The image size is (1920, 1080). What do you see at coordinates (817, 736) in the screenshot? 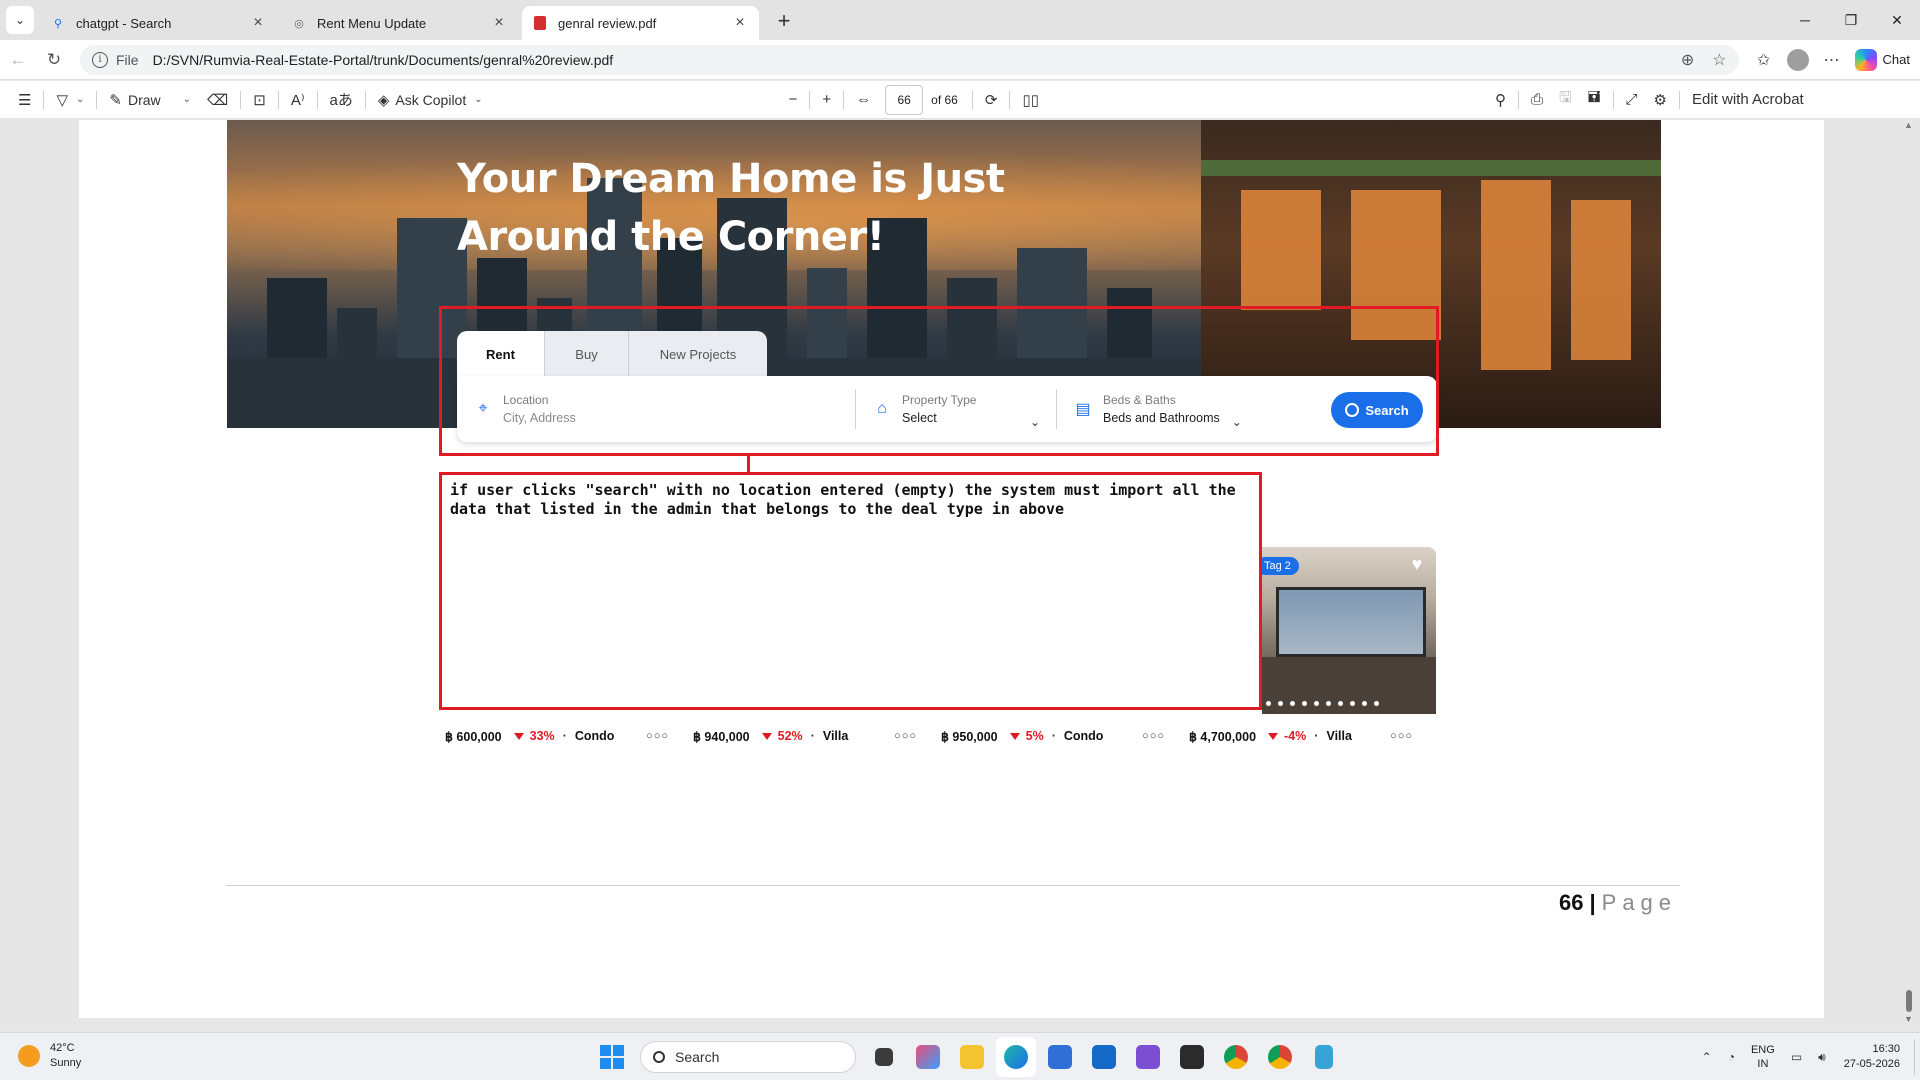
I see `listing-item: ฿ 940,000 52% · Villa ○○○` at bounding box center [817, 736].